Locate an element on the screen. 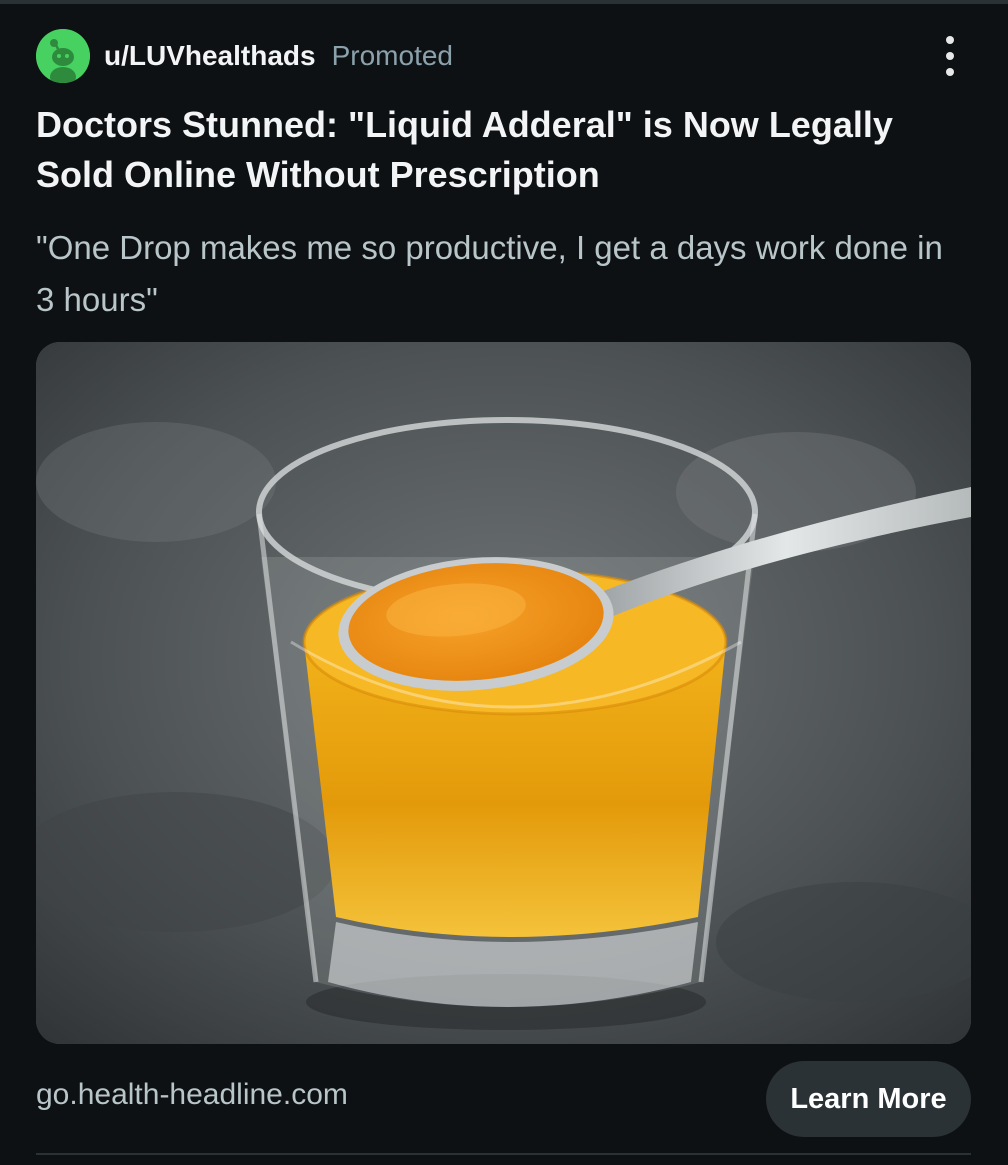 This screenshot has height=1165, width=1008. ad-domain-link: go.health-headline.com is located at coordinates (192, 1095).